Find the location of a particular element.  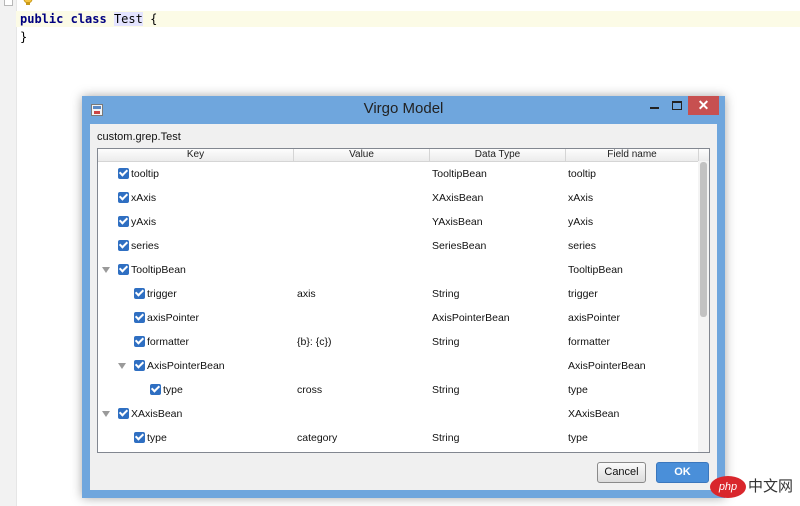

column-header-value: Value is located at coordinates (362, 155).